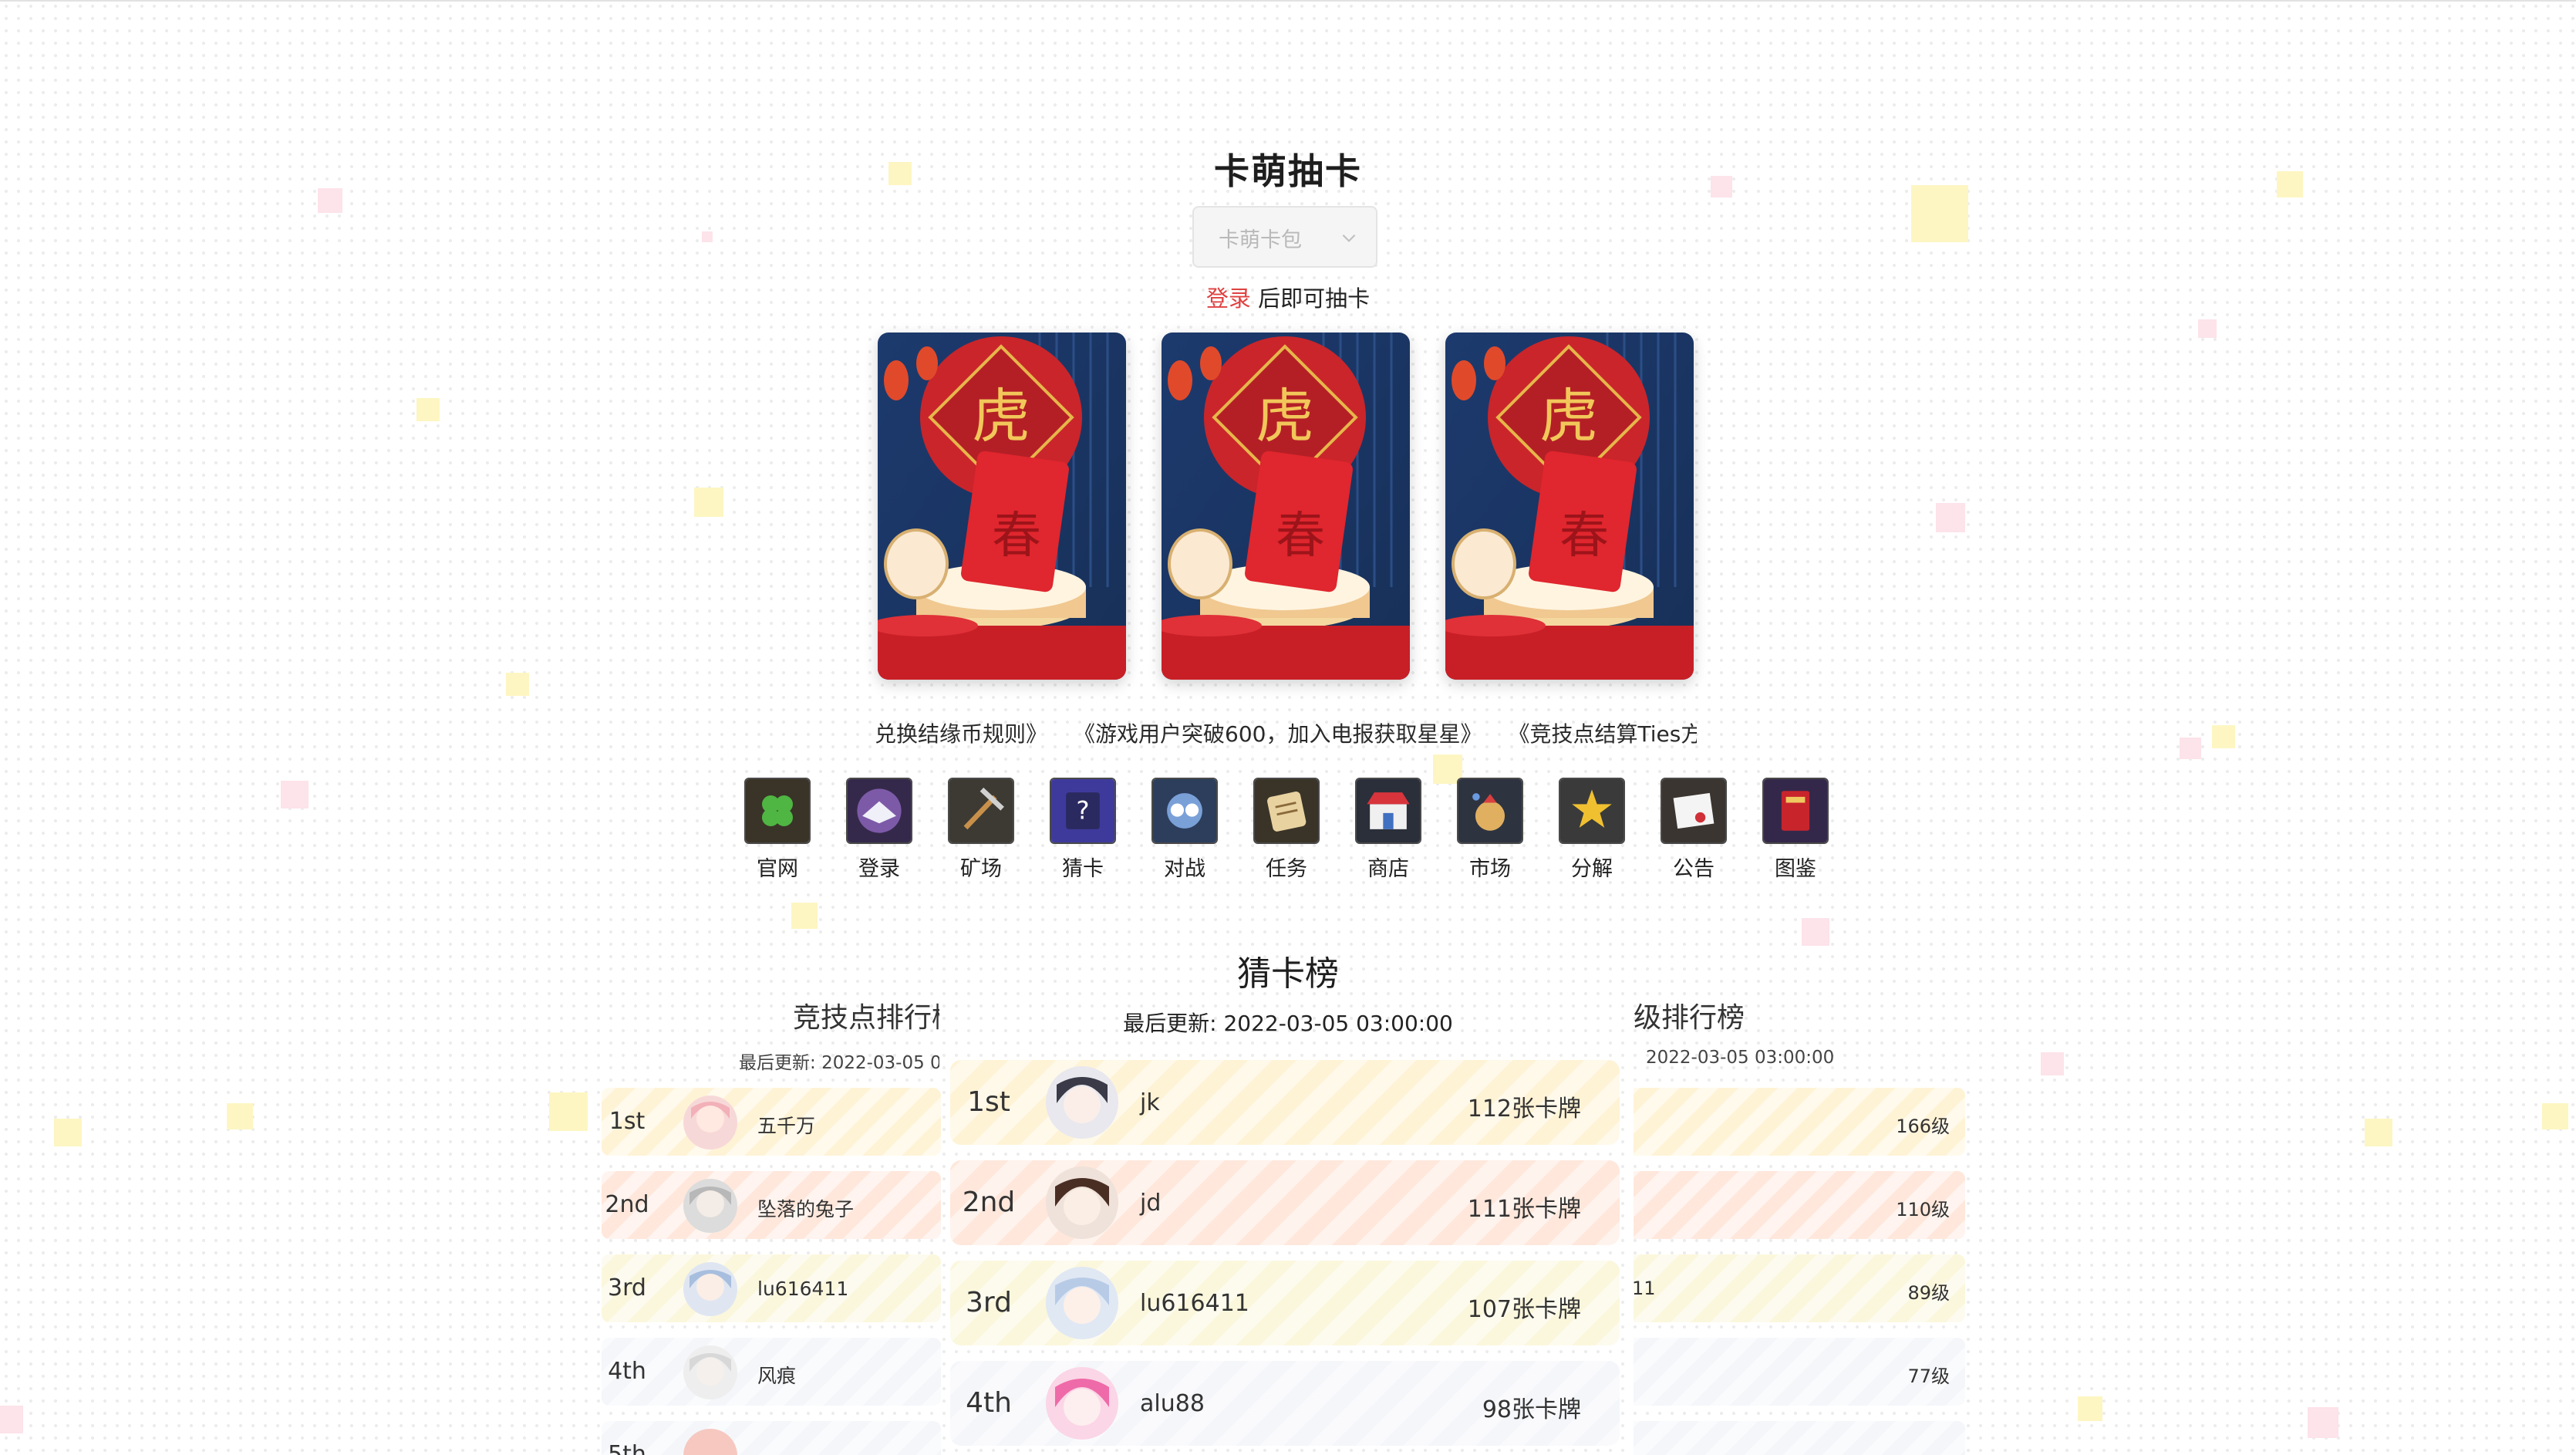  Describe the element at coordinates (1694, 869) in the screenshot. I see `menu-label: 公告` at that location.